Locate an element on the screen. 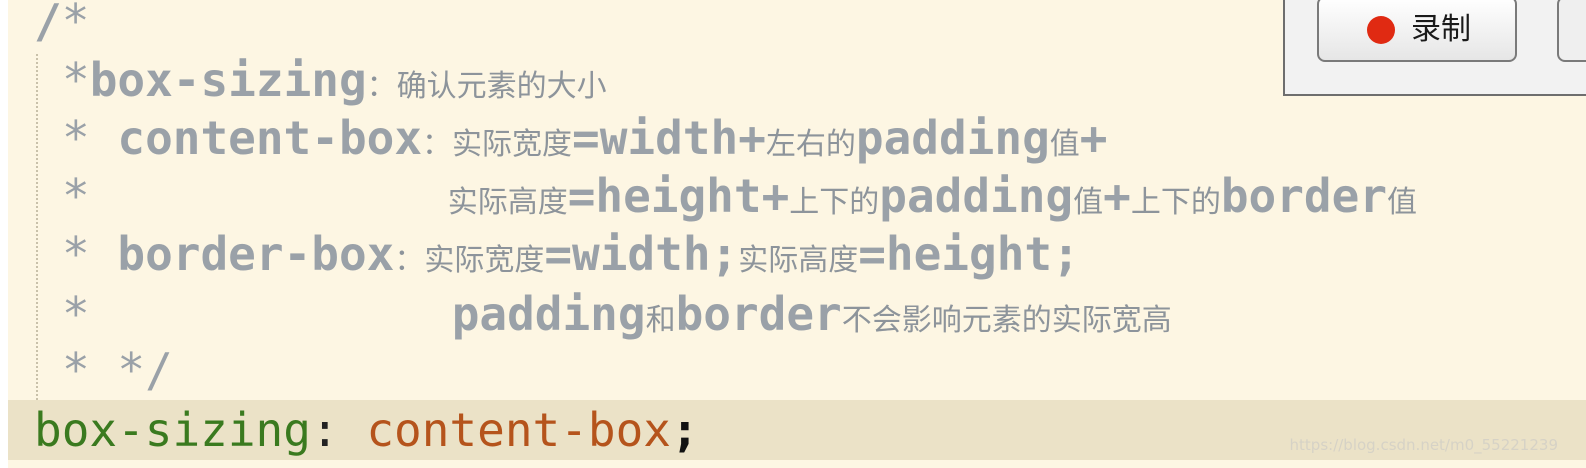 Image resolution: width=1586 pixels, height=468 pixels. editor-gutter-edge is located at coordinates (4, 234).